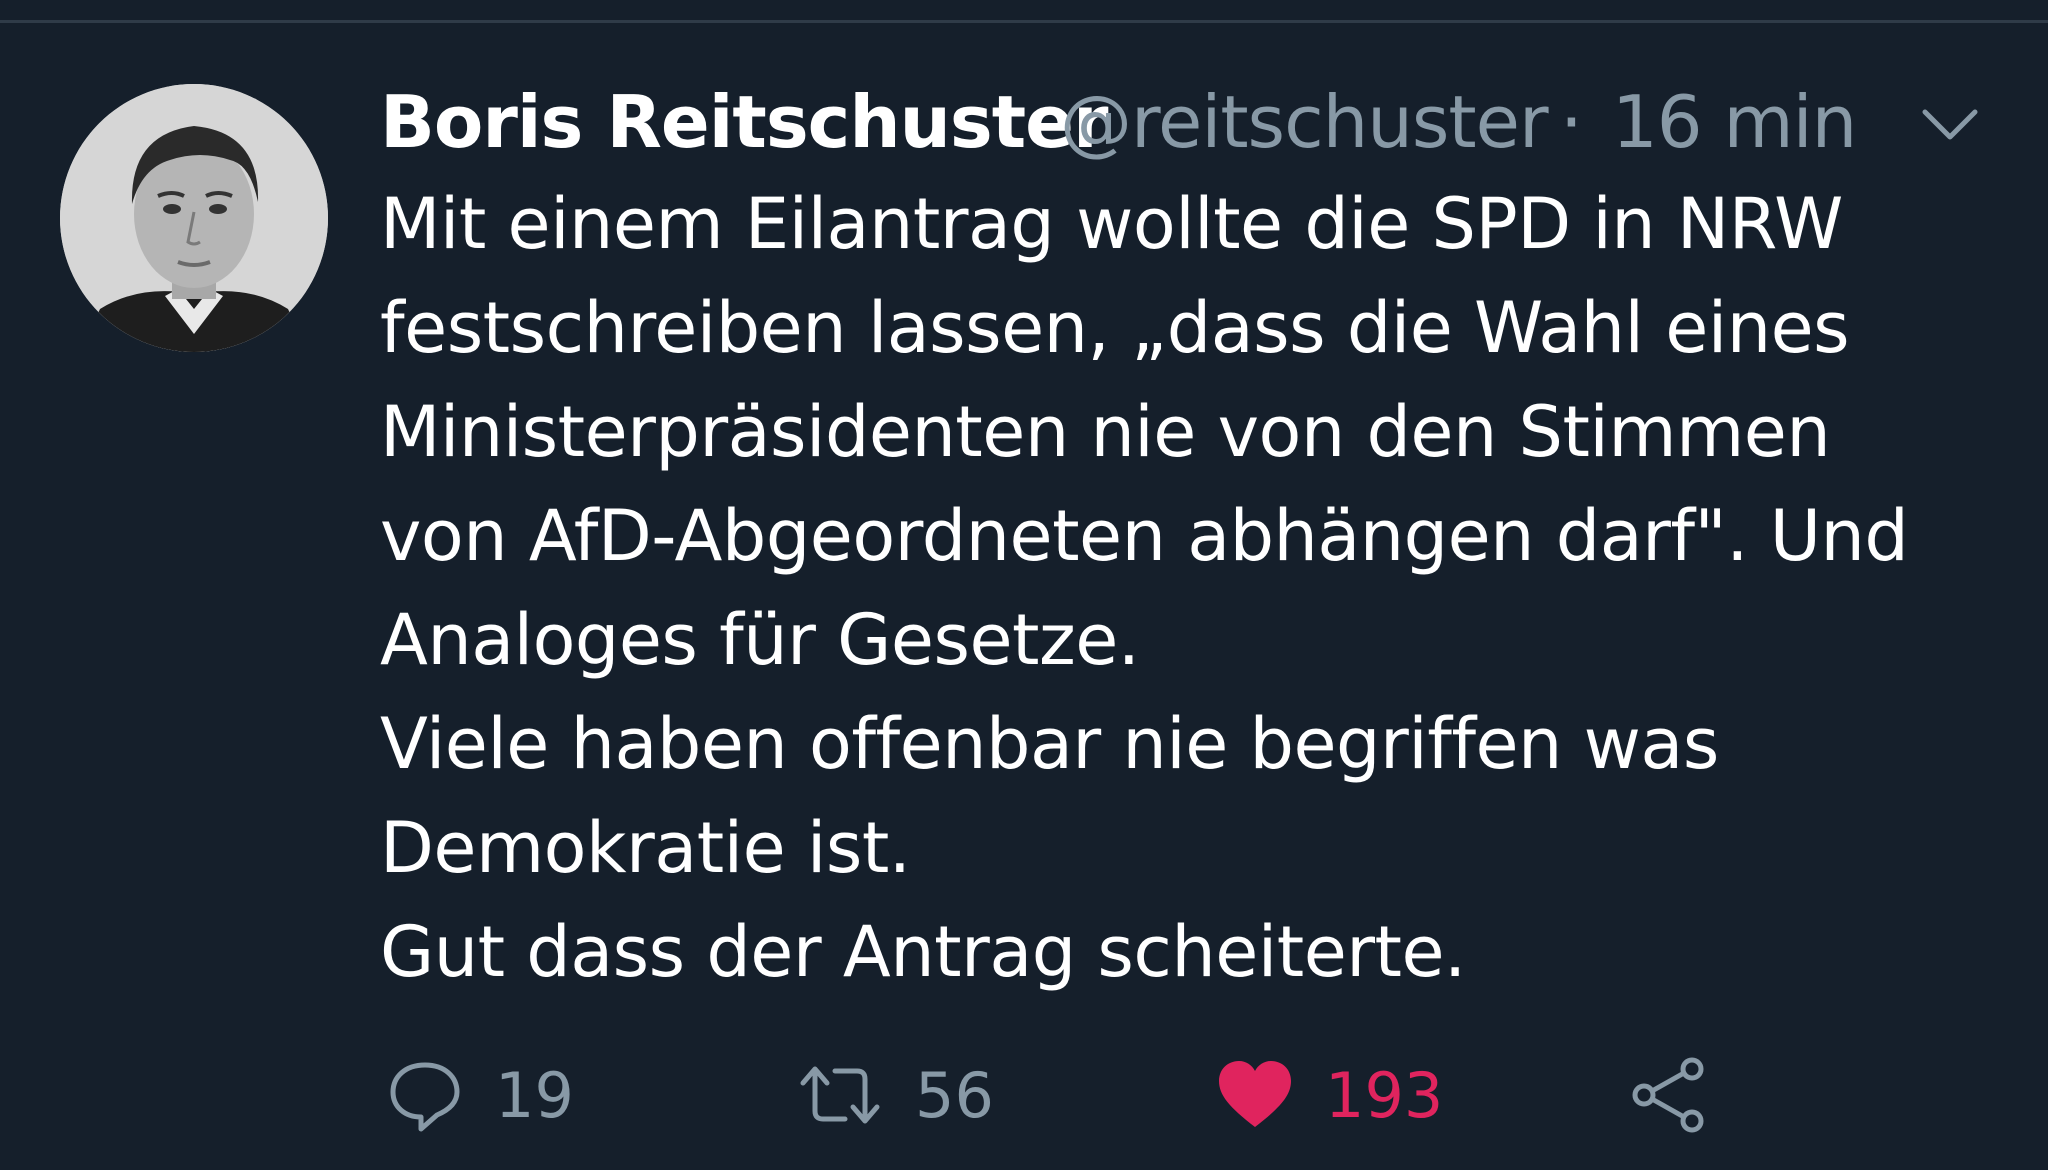  Describe the element at coordinates (645, 848) in the screenshot. I see `tweet-text-line: Demokratie ist.` at that location.